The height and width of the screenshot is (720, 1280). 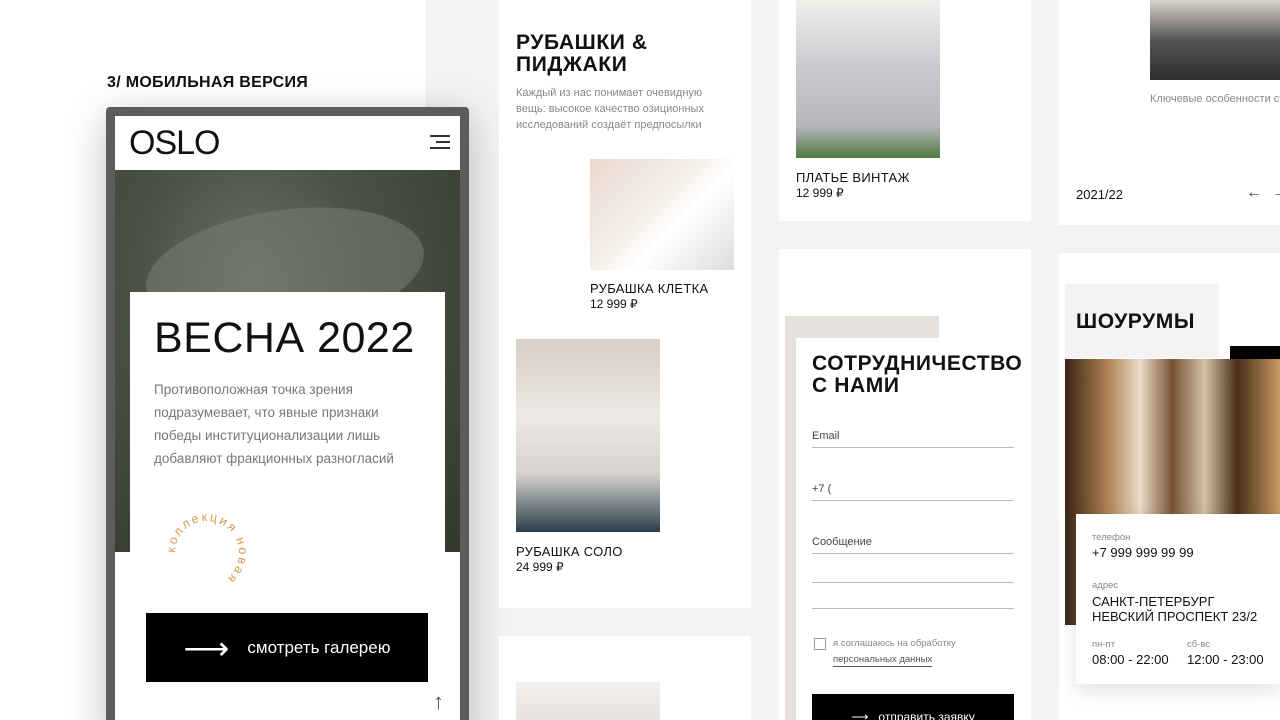 I want to click on new-collection-stamp: коллекция новая, so click(x=207, y=548).